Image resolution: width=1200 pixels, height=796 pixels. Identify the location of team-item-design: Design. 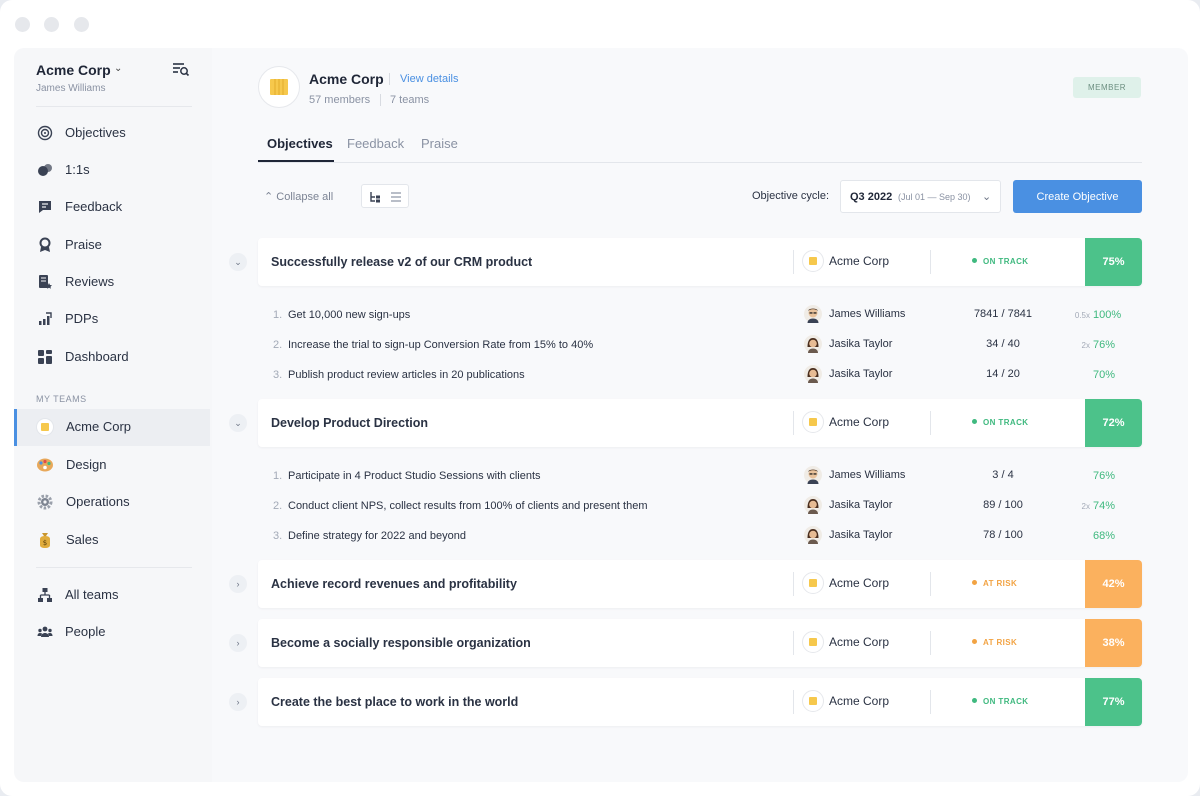
(112, 465).